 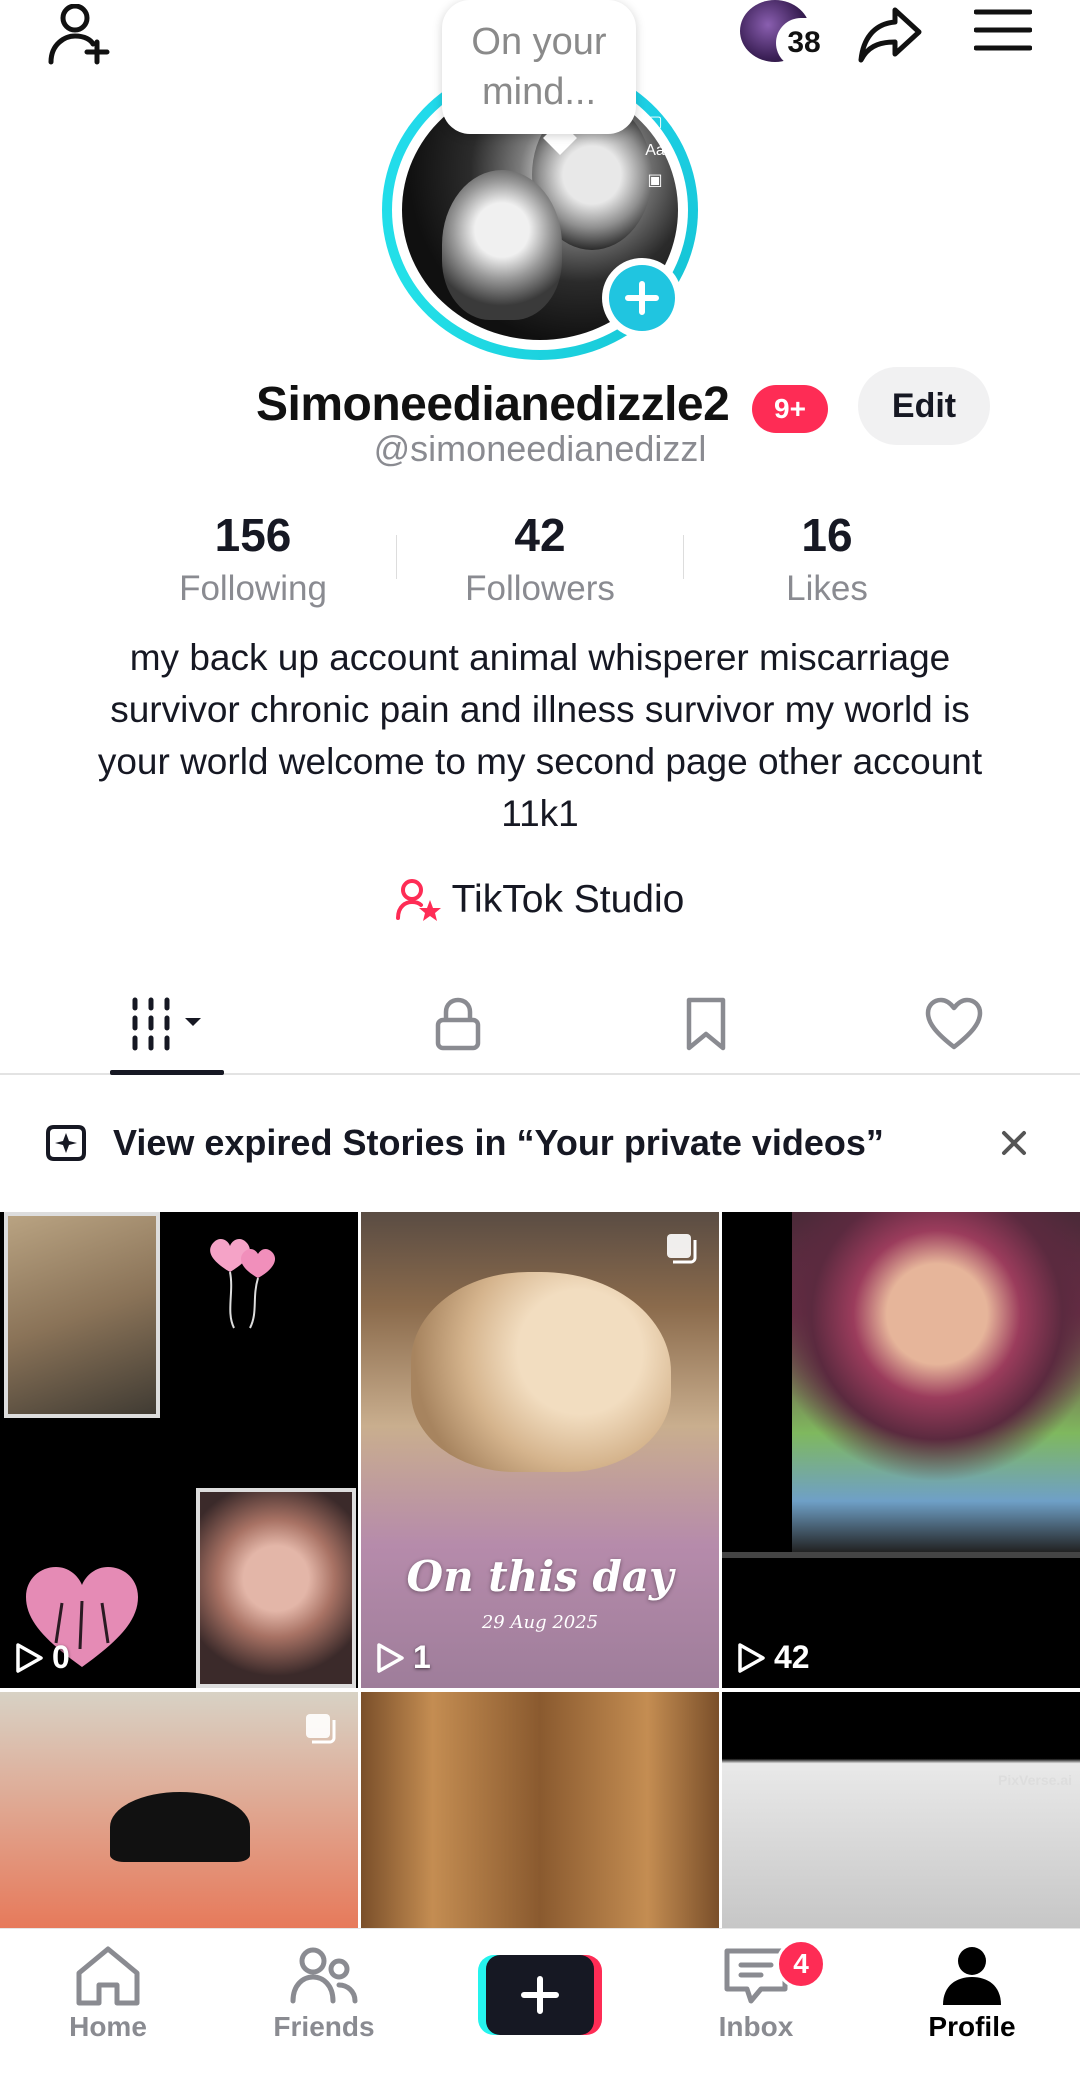 I want to click on nav-home: Home, so click(x=108, y=1994).